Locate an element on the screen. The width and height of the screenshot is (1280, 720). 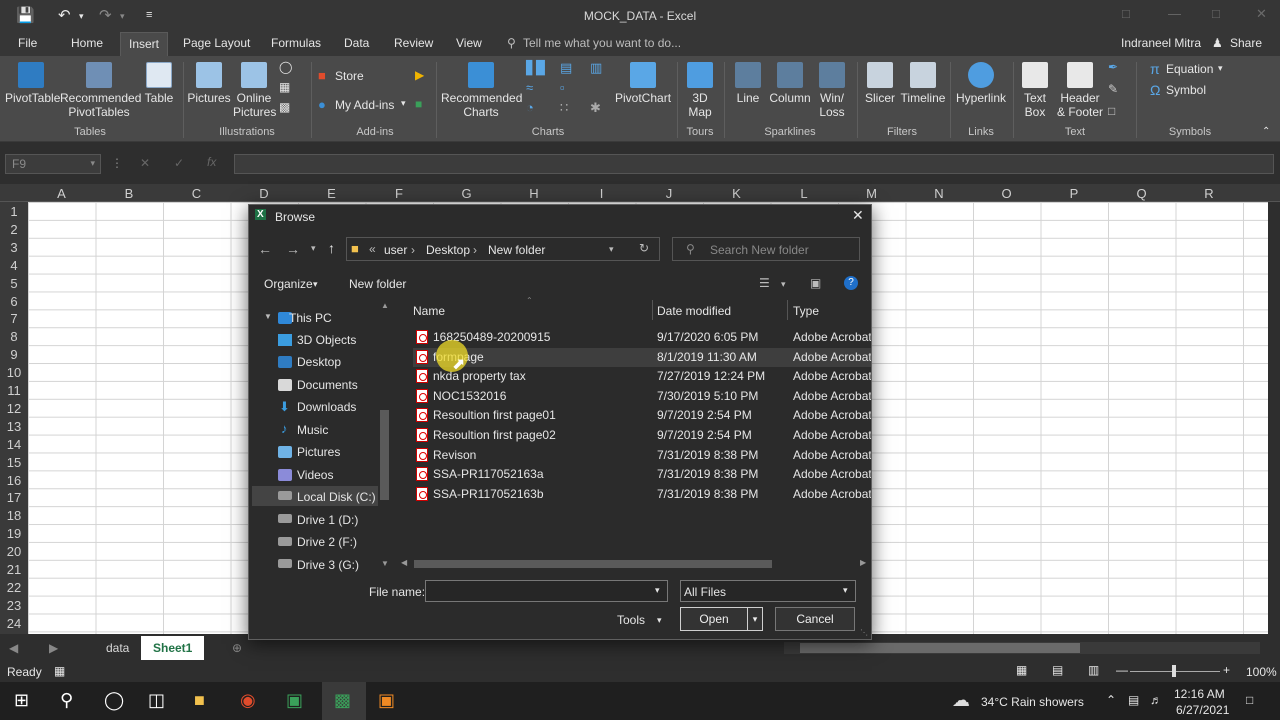
row-header: 4 is located at coordinates (14, 265).